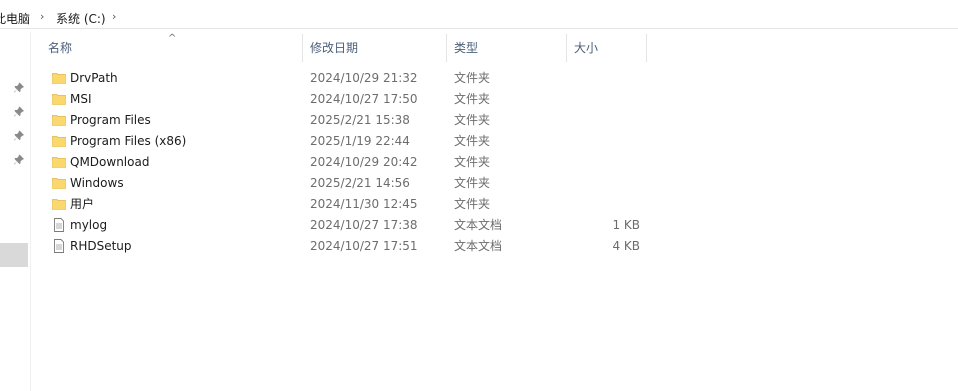 The width and height of the screenshot is (958, 391). What do you see at coordinates (626, 246) in the screenshot?
I see `file-size: 4 KB` at bounding box center [626, 246].